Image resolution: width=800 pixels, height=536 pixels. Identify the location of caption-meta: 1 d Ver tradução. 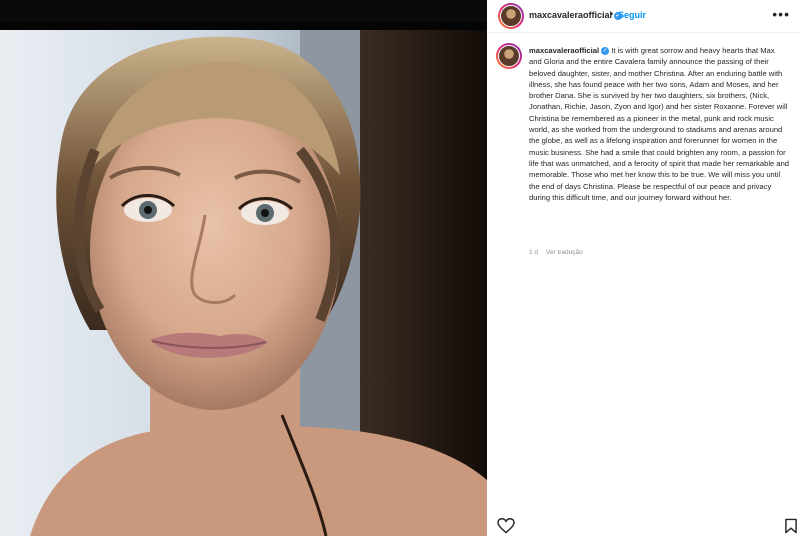
(559, 252).